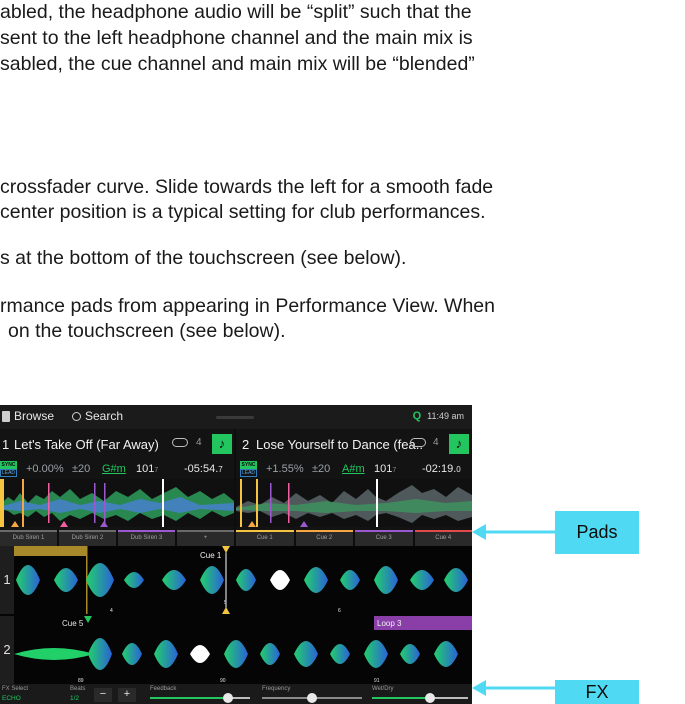  Describe the element at coordinates (127, 695) in the screenshot. I see `beats-increase-button: +` at that location.